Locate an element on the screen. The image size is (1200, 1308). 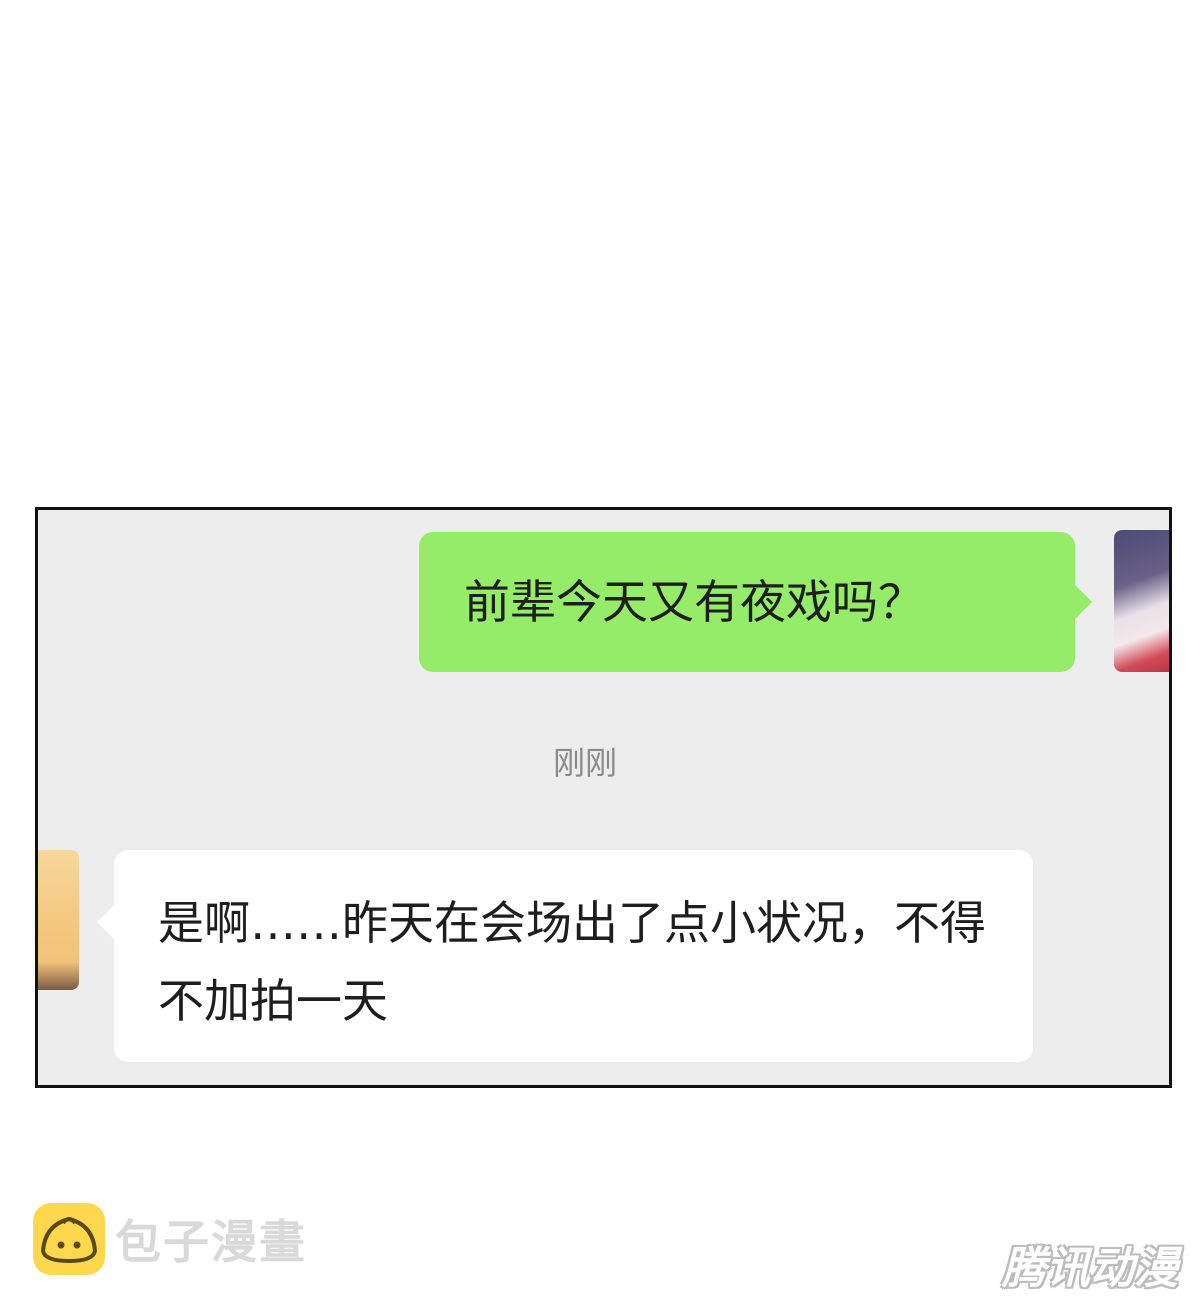
sent-message-bubble: 前辈今天又有夜戏吗？ is located at coordinates (755, 602).